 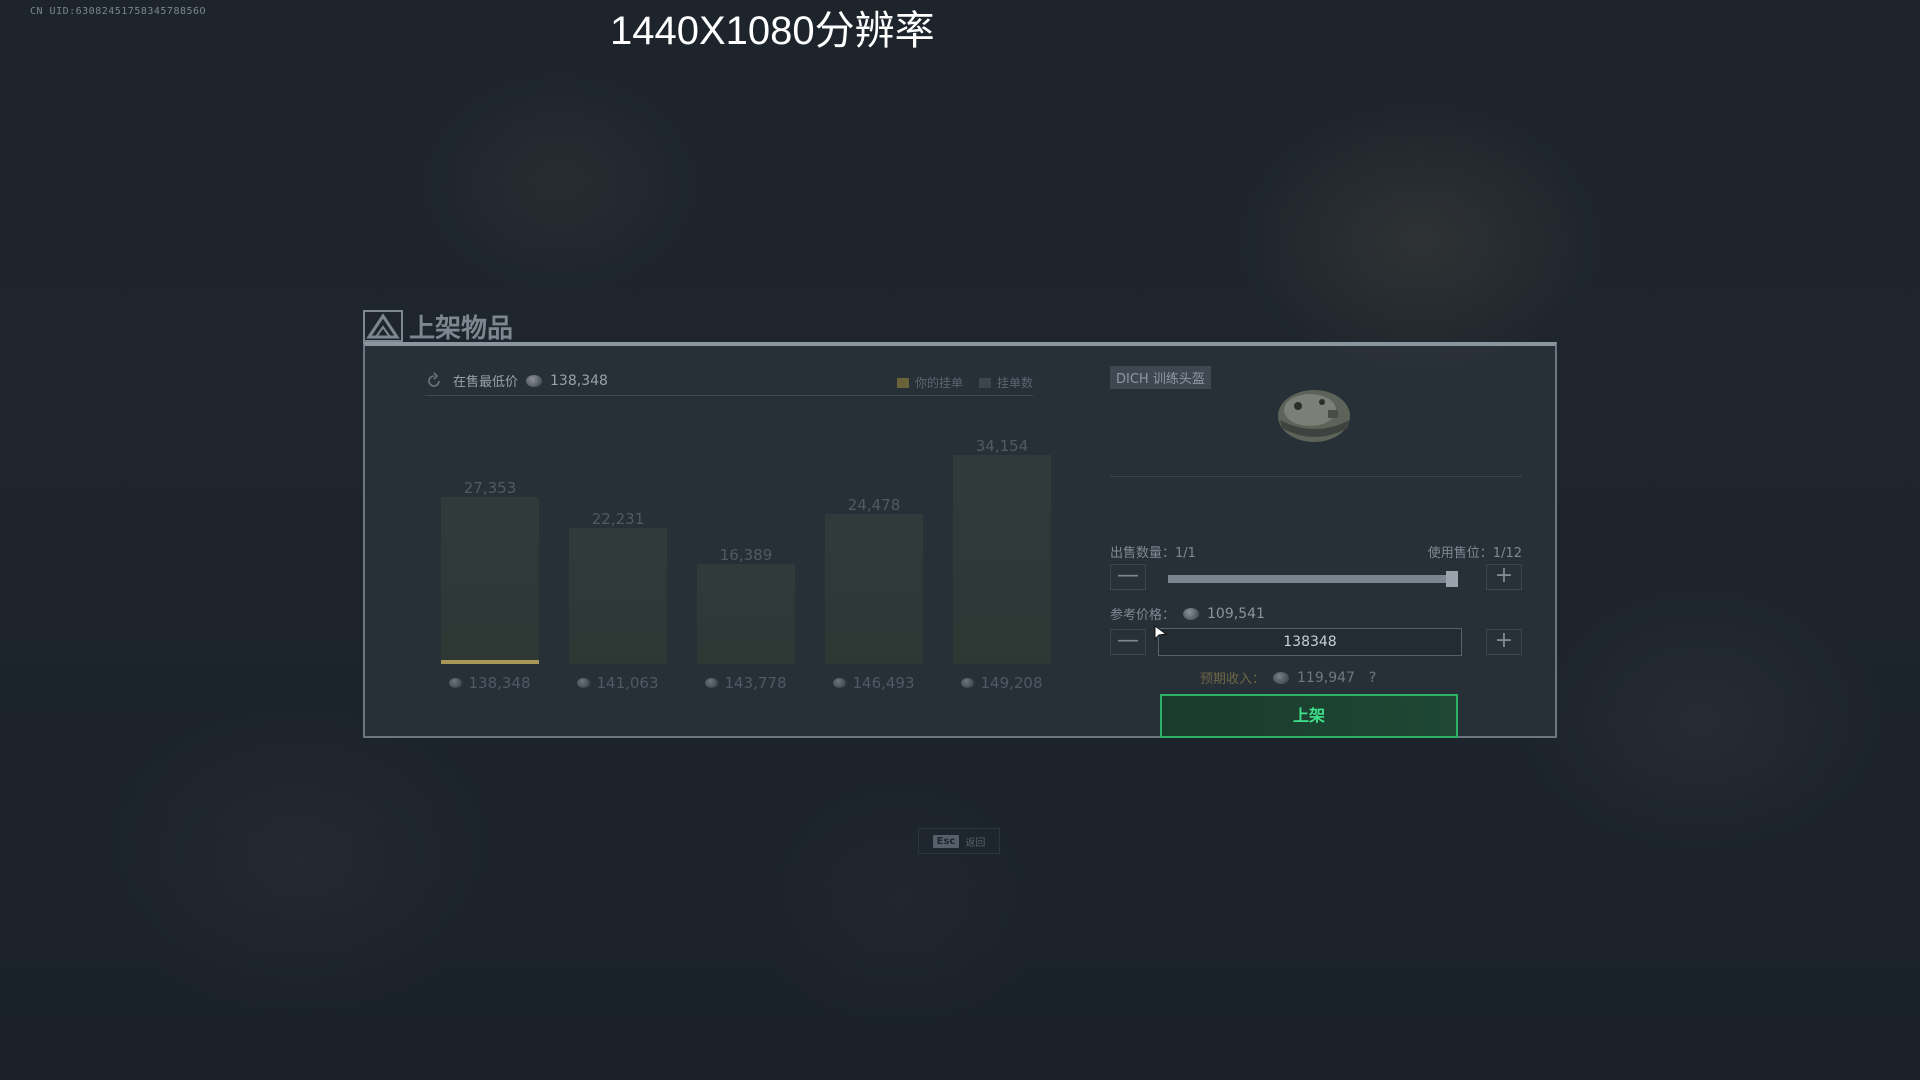 I want to click on bar-quantity-label: 24,478, so click(x=874, y=505).